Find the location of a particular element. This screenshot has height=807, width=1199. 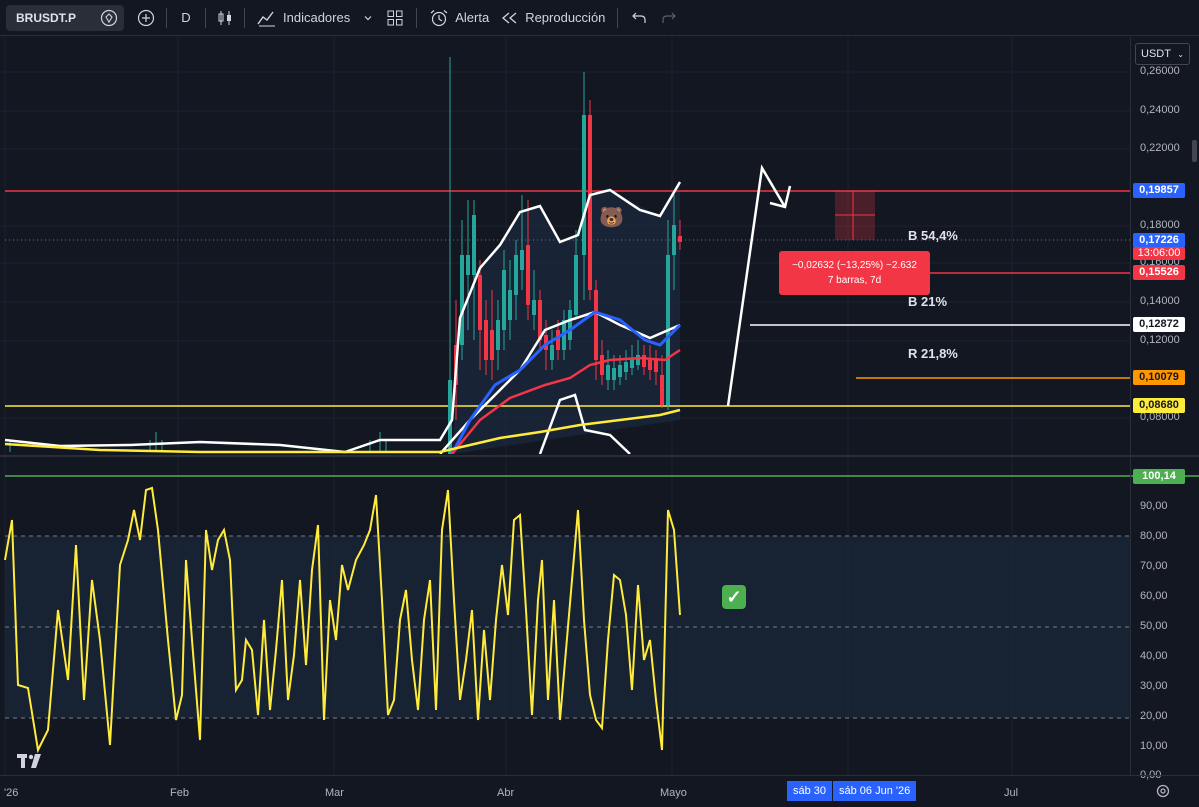

time-tick: Mar is located at coordinates (334, 793).